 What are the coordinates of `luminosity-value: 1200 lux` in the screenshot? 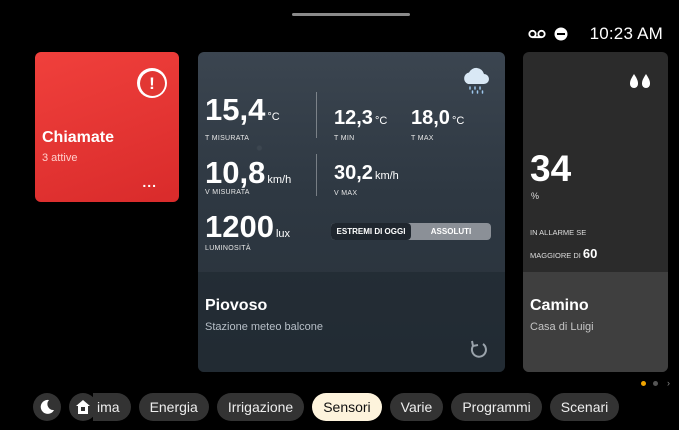 It's located at (248, 226).